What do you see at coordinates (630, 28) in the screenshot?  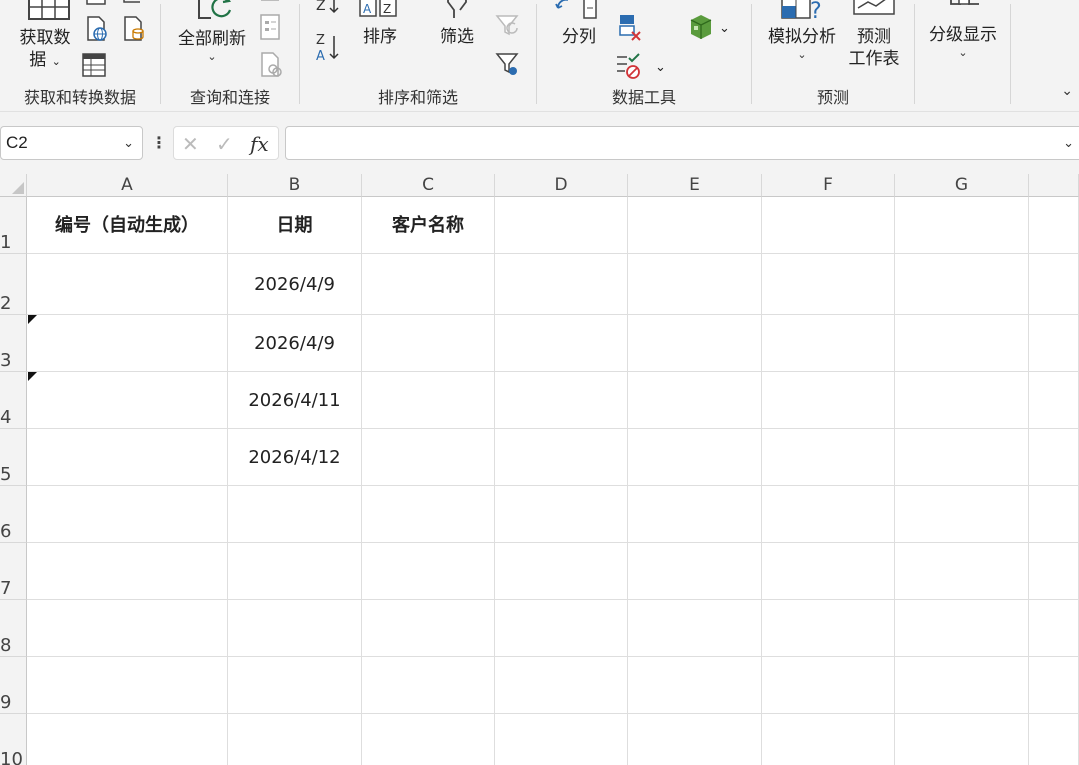 I see `remove-duplicates-icon` at bounding box center [630, 28].